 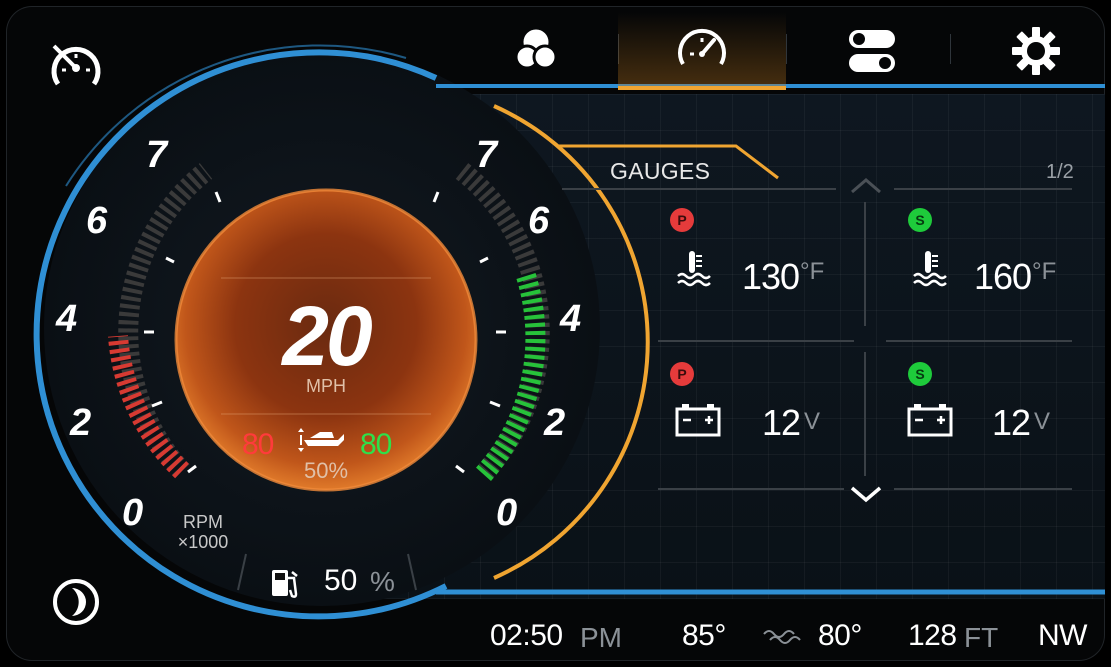 I want to click on gear-icon, so click(x=1036, y=51).